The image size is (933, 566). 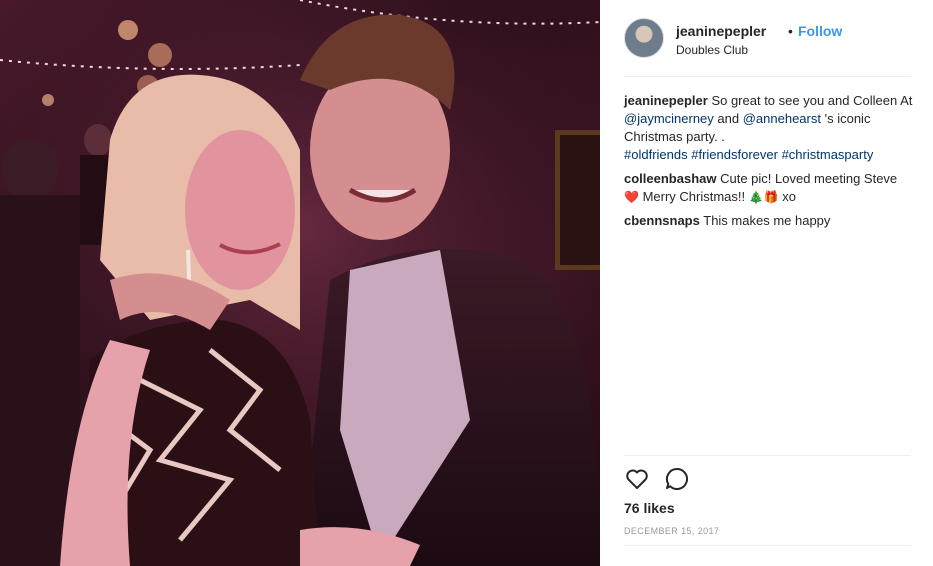 What do you see at coordinates (767, 40) in the screenshot?
I see `post-header: jeaninepepler • Follow Doubles Club` at bounding box center [767, 40].